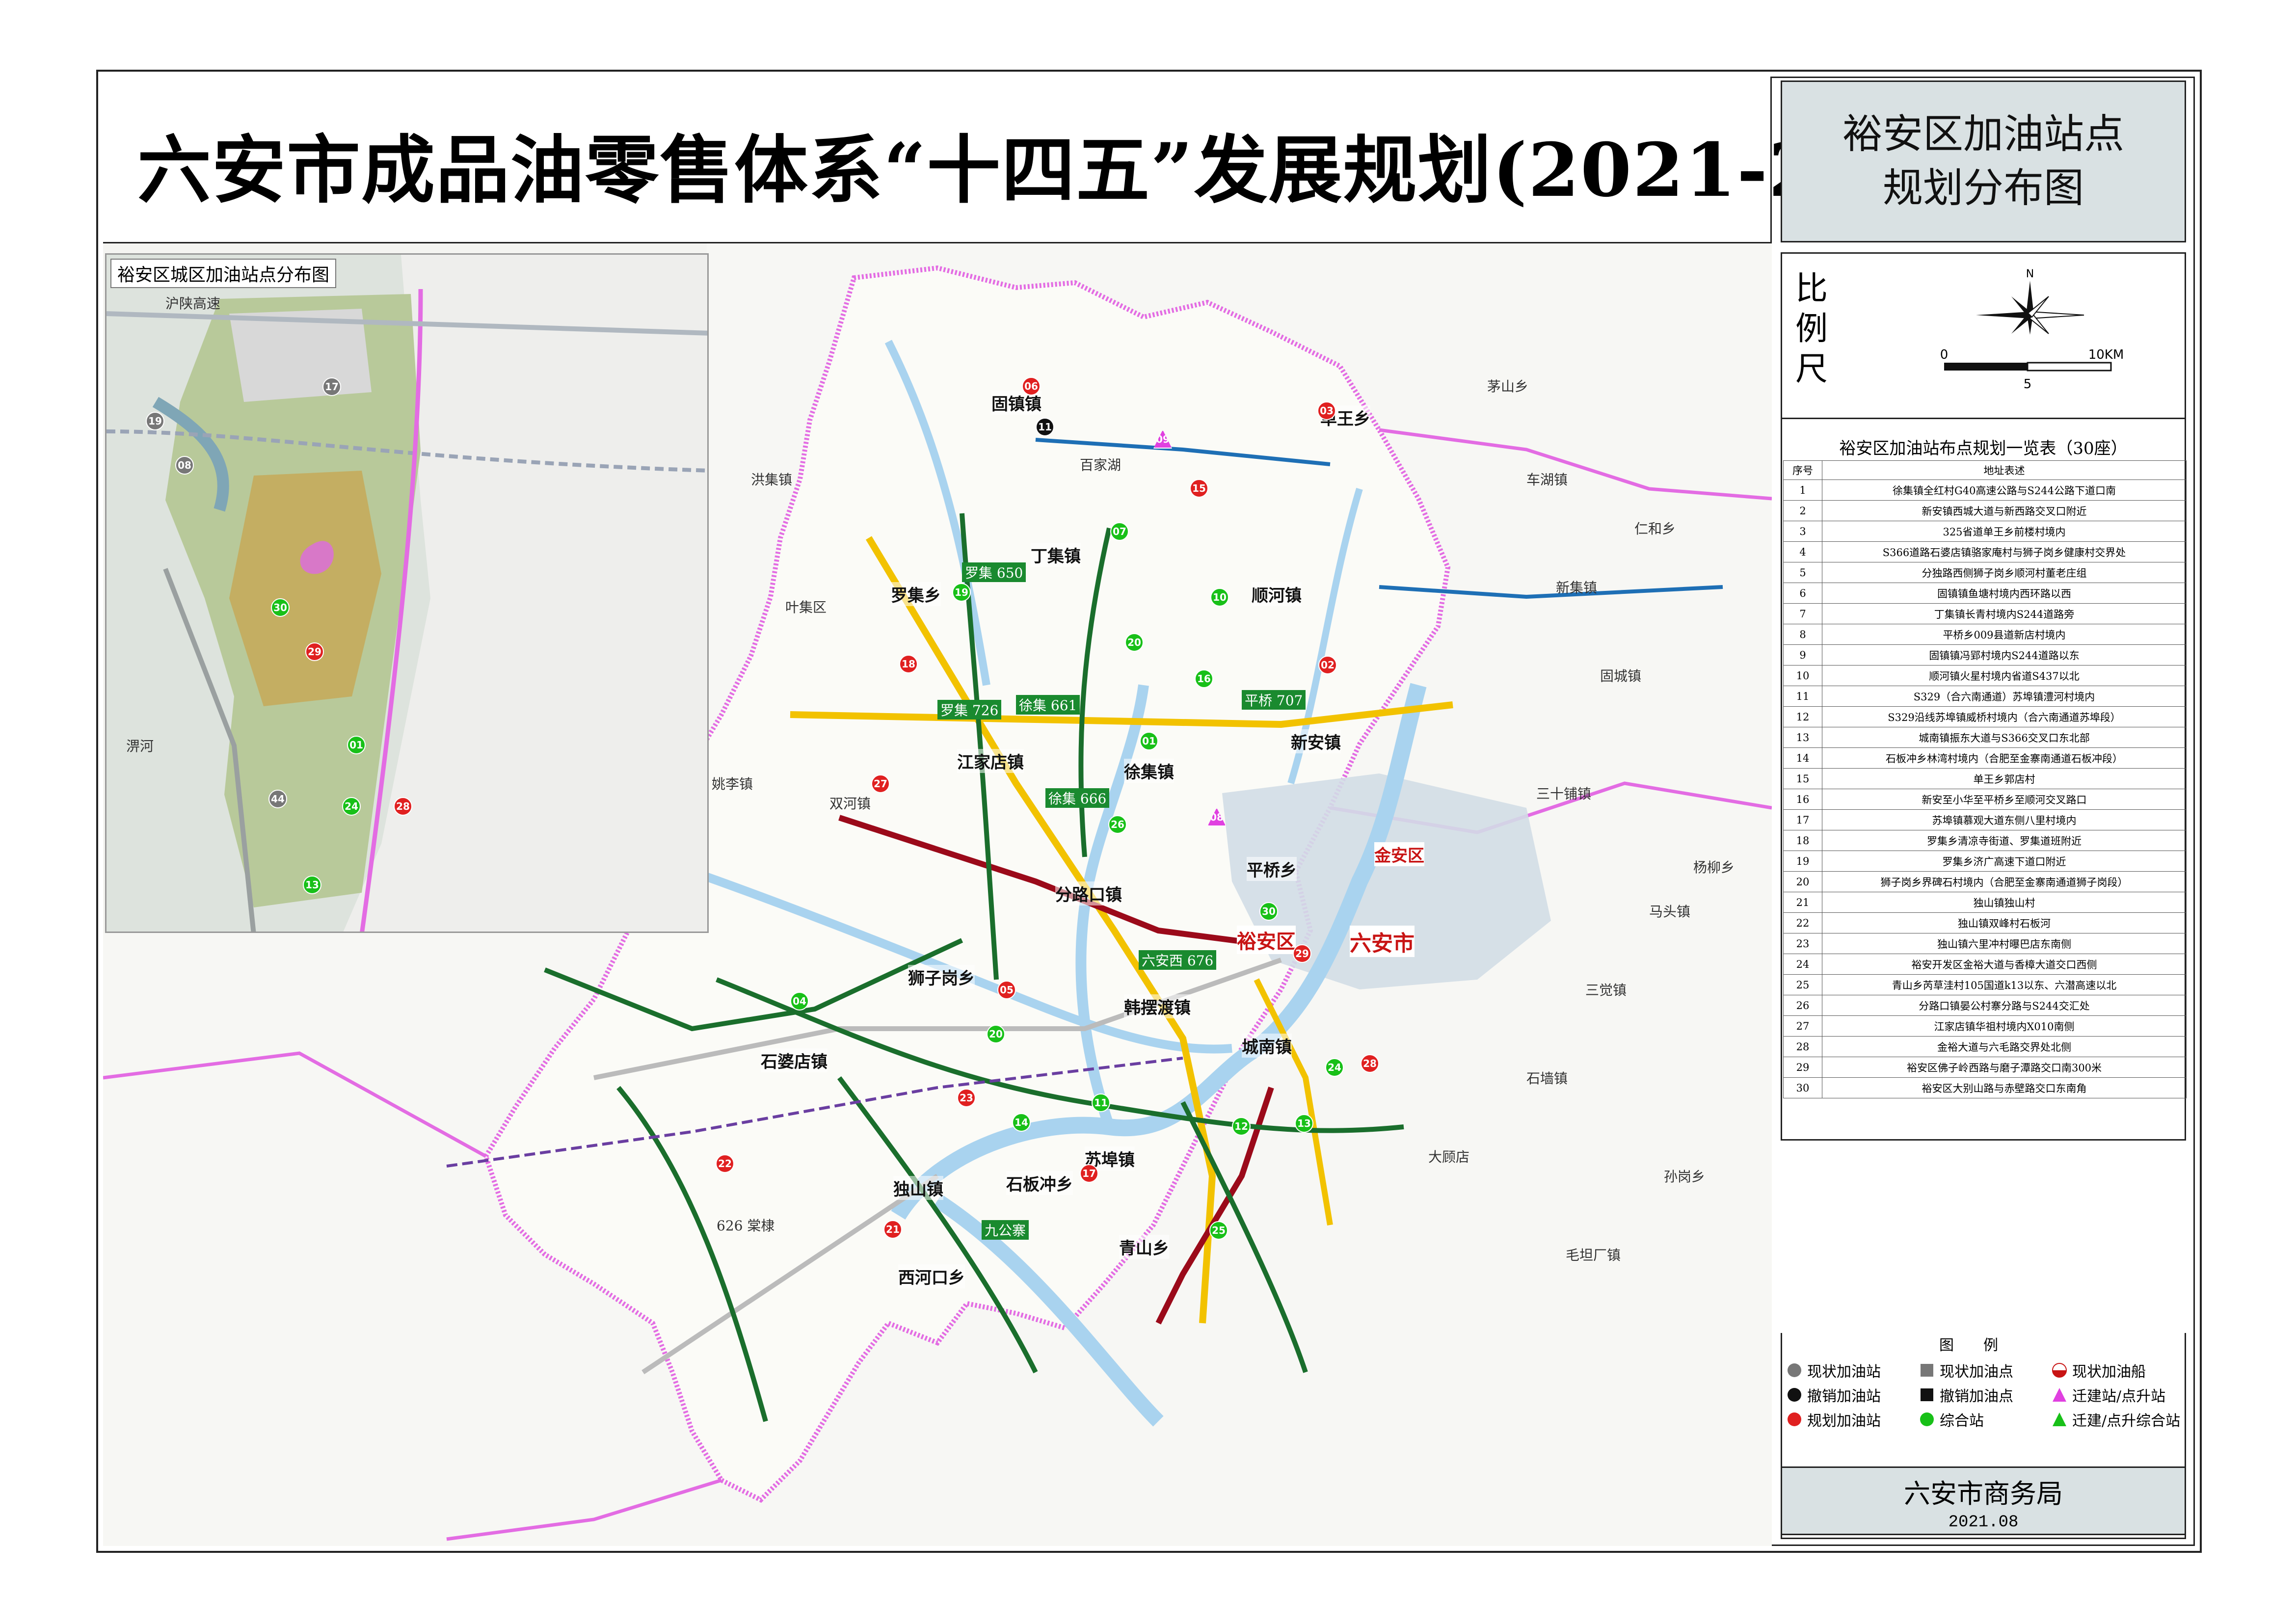 The image size is (2296, 1624). I want to click on footer-date: 2021.08, so click(1983, 1522).